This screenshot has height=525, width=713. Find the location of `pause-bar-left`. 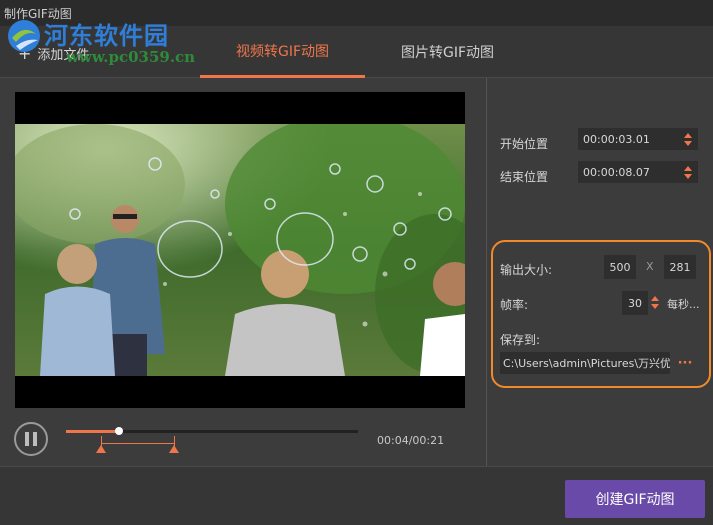

pause-bar-left is located at coordinates (27, 439).